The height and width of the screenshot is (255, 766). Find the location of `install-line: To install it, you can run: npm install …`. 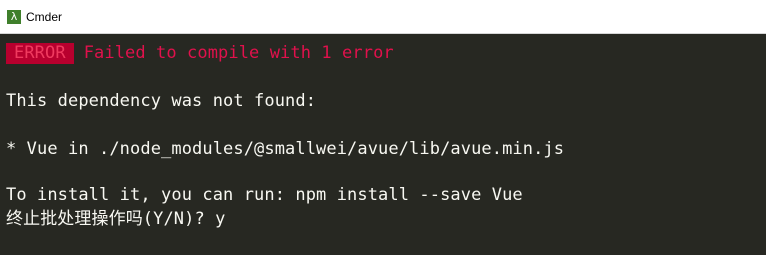

install-line: To install it, you can run: npm install … is located at coordinates (264, 195).